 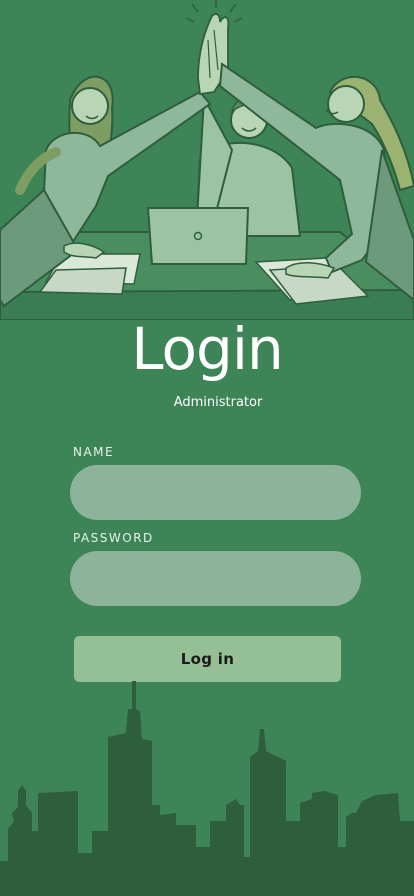 I want to click on login-button: Log in, so click(x=207, y=659).